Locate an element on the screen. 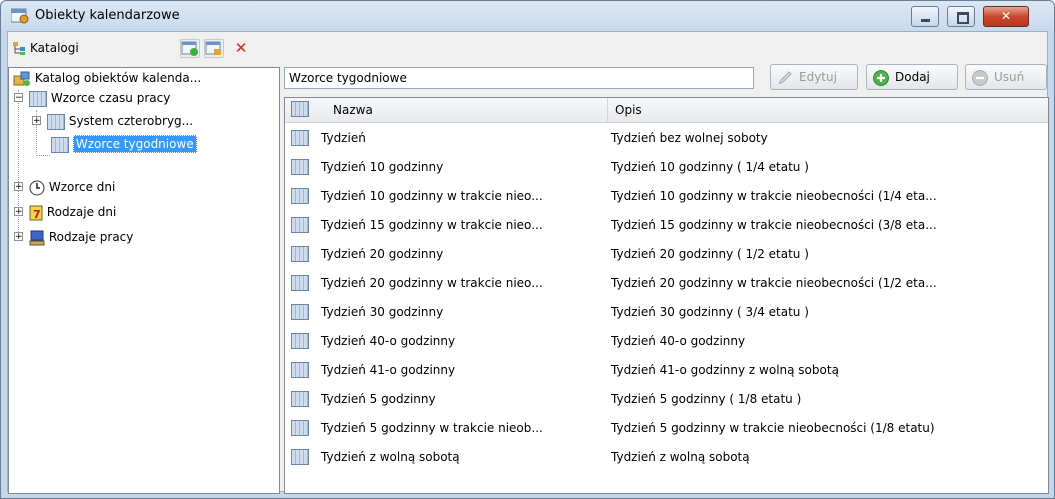 The width and height of the screenshot is (1055, 499). minus-circle-icon is located at coordinates (980, 78).